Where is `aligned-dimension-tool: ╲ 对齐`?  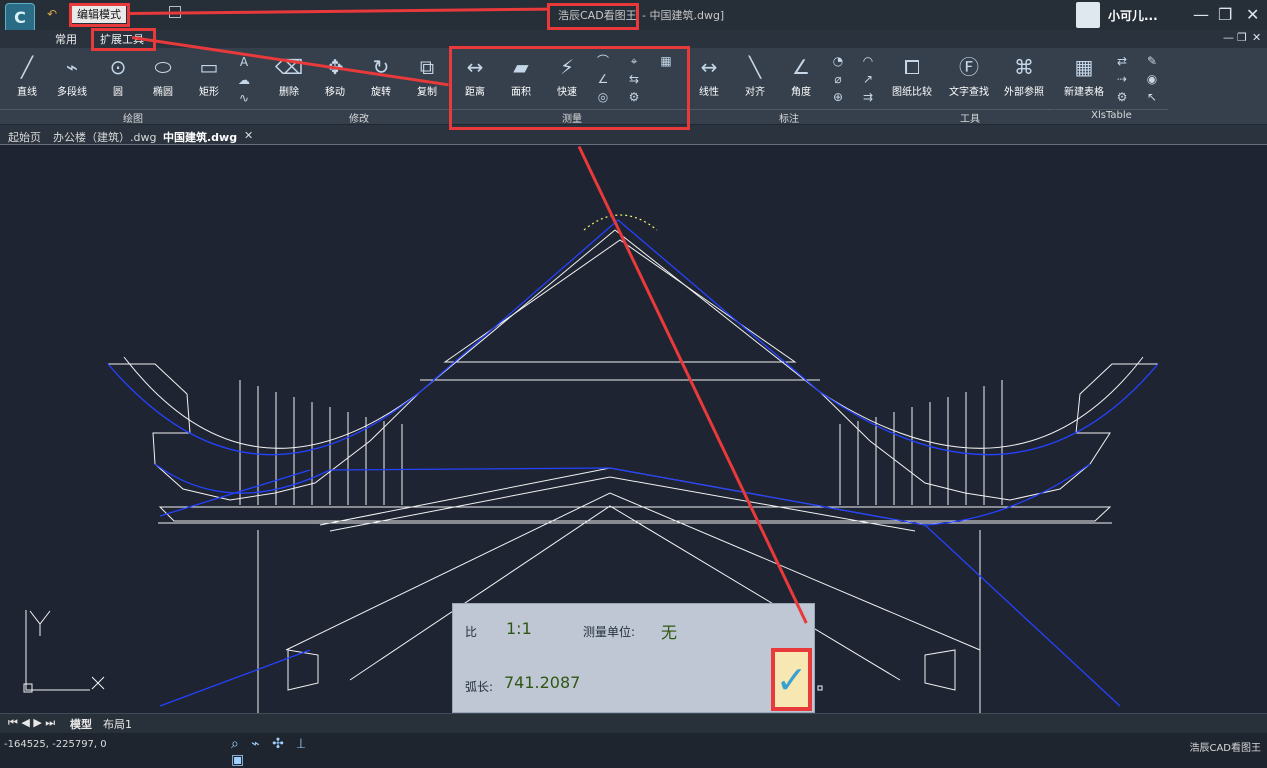 aligned-dimension-tool: ╲ 对齐 is located at coordinates (755, 75).